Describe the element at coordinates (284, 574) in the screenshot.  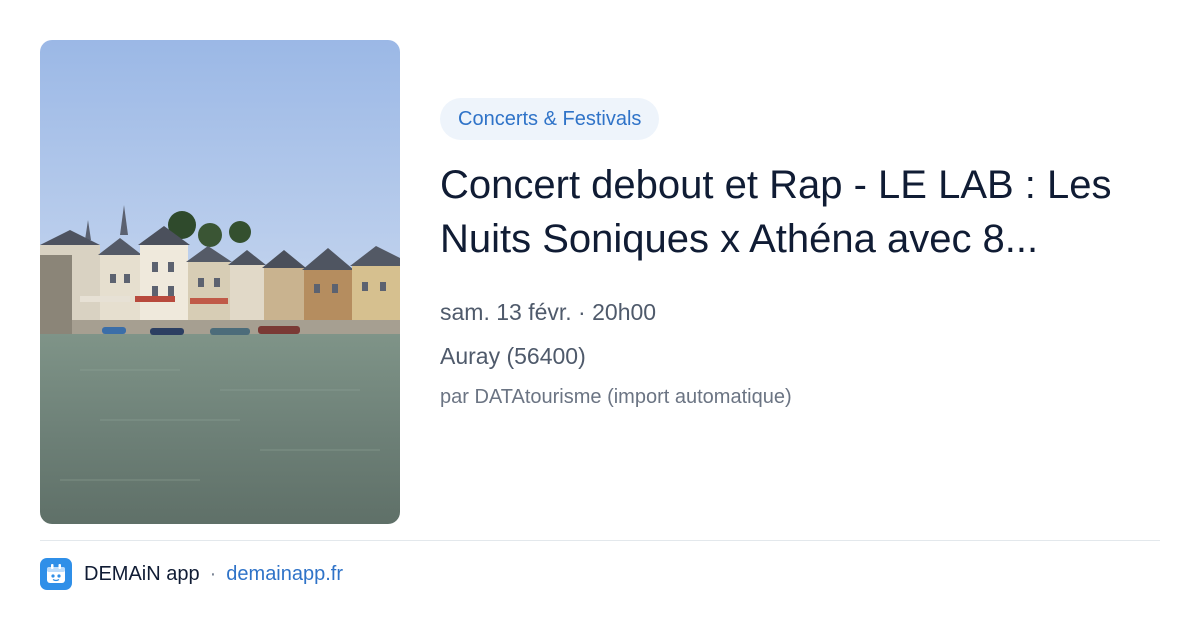
I see `app-domain-link: demainapp.fr` at that location.